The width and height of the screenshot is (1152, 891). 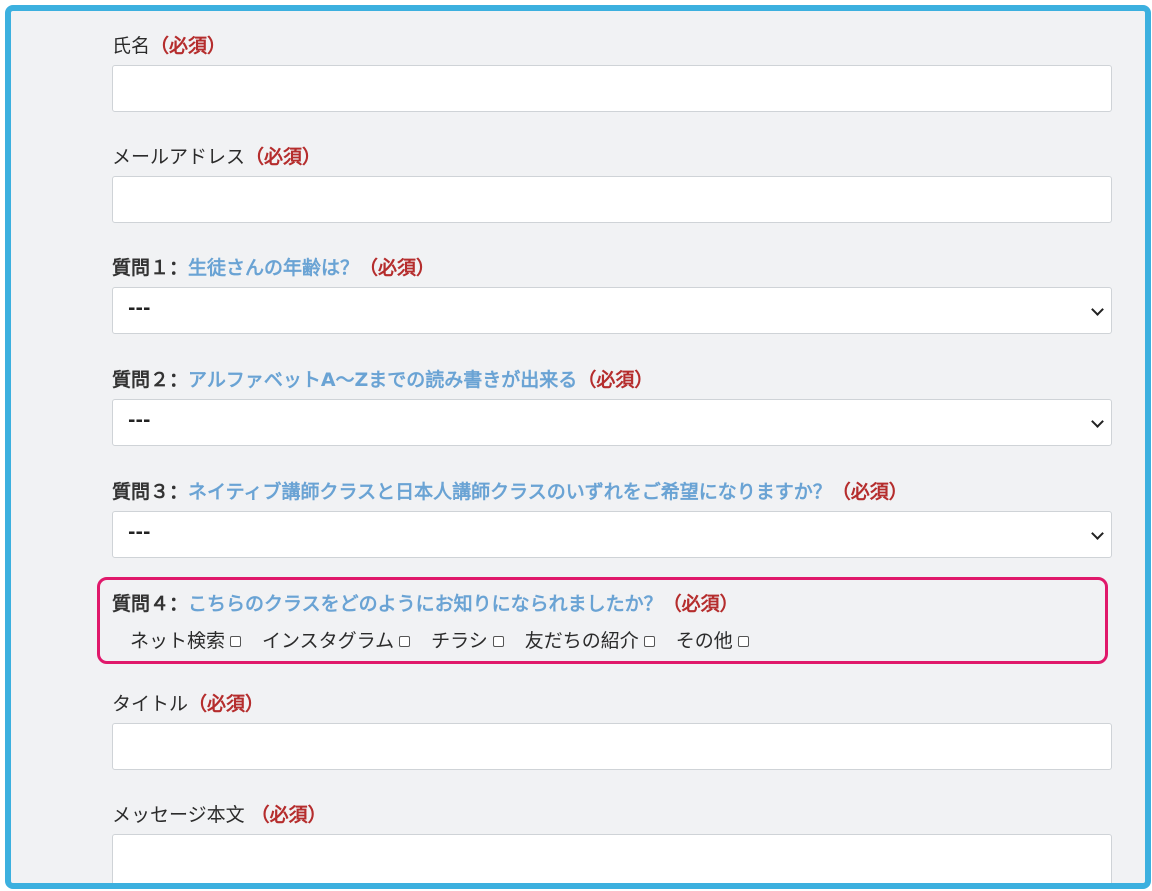 I want to click on message-label: メッセージ本文 （必須）, so click(x=219, y=815).